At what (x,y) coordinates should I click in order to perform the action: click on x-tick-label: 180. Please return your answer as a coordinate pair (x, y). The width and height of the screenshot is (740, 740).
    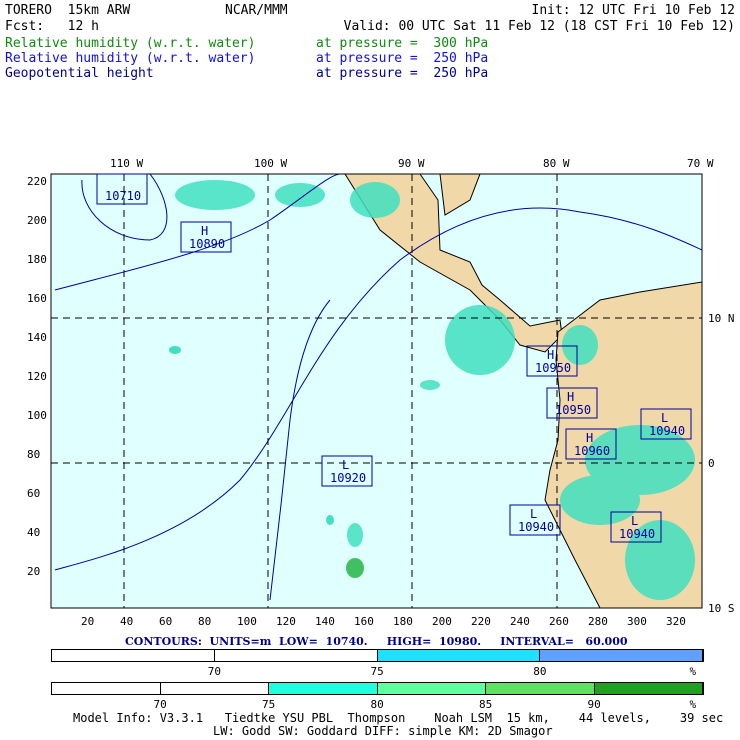
    Looking at the image, I should click on (403, 621).